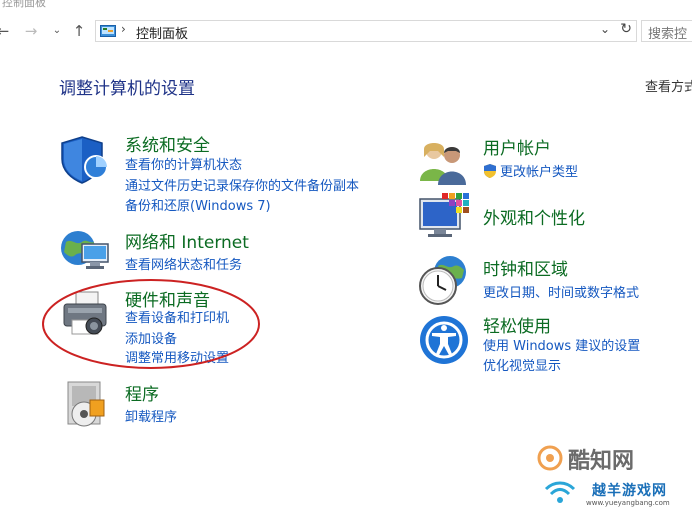 The width and height of the screenshot is (692, 514). What do you see at coordinates (561, 291) in the screenshot?
I see `category-link: 更改日期、时间或数字格式` at bounding box center [561, 291].